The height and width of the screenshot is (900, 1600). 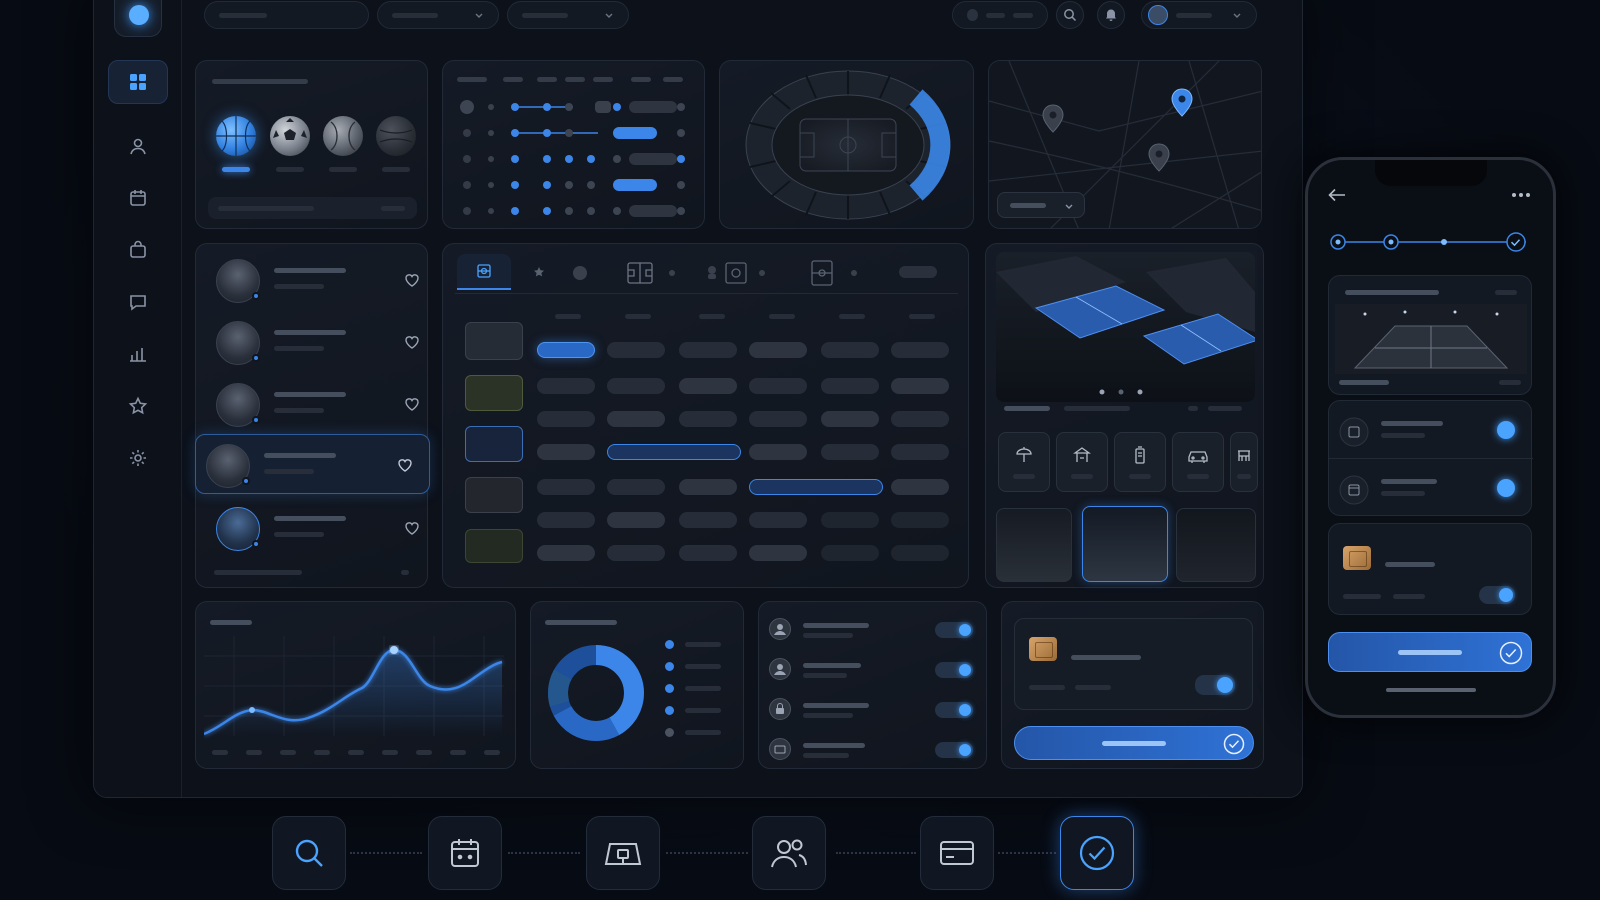 I want to click on field-icon, so click(x=822, y=273).